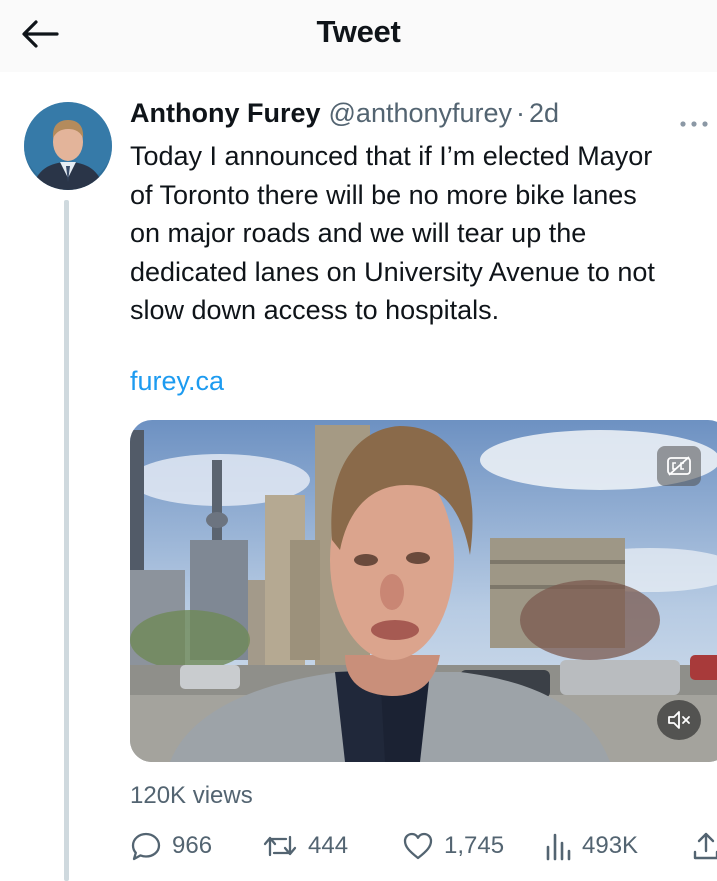  Describe the element at coordinates (171, 846) in the screenshot. I see `reply-button: 966` at that location.